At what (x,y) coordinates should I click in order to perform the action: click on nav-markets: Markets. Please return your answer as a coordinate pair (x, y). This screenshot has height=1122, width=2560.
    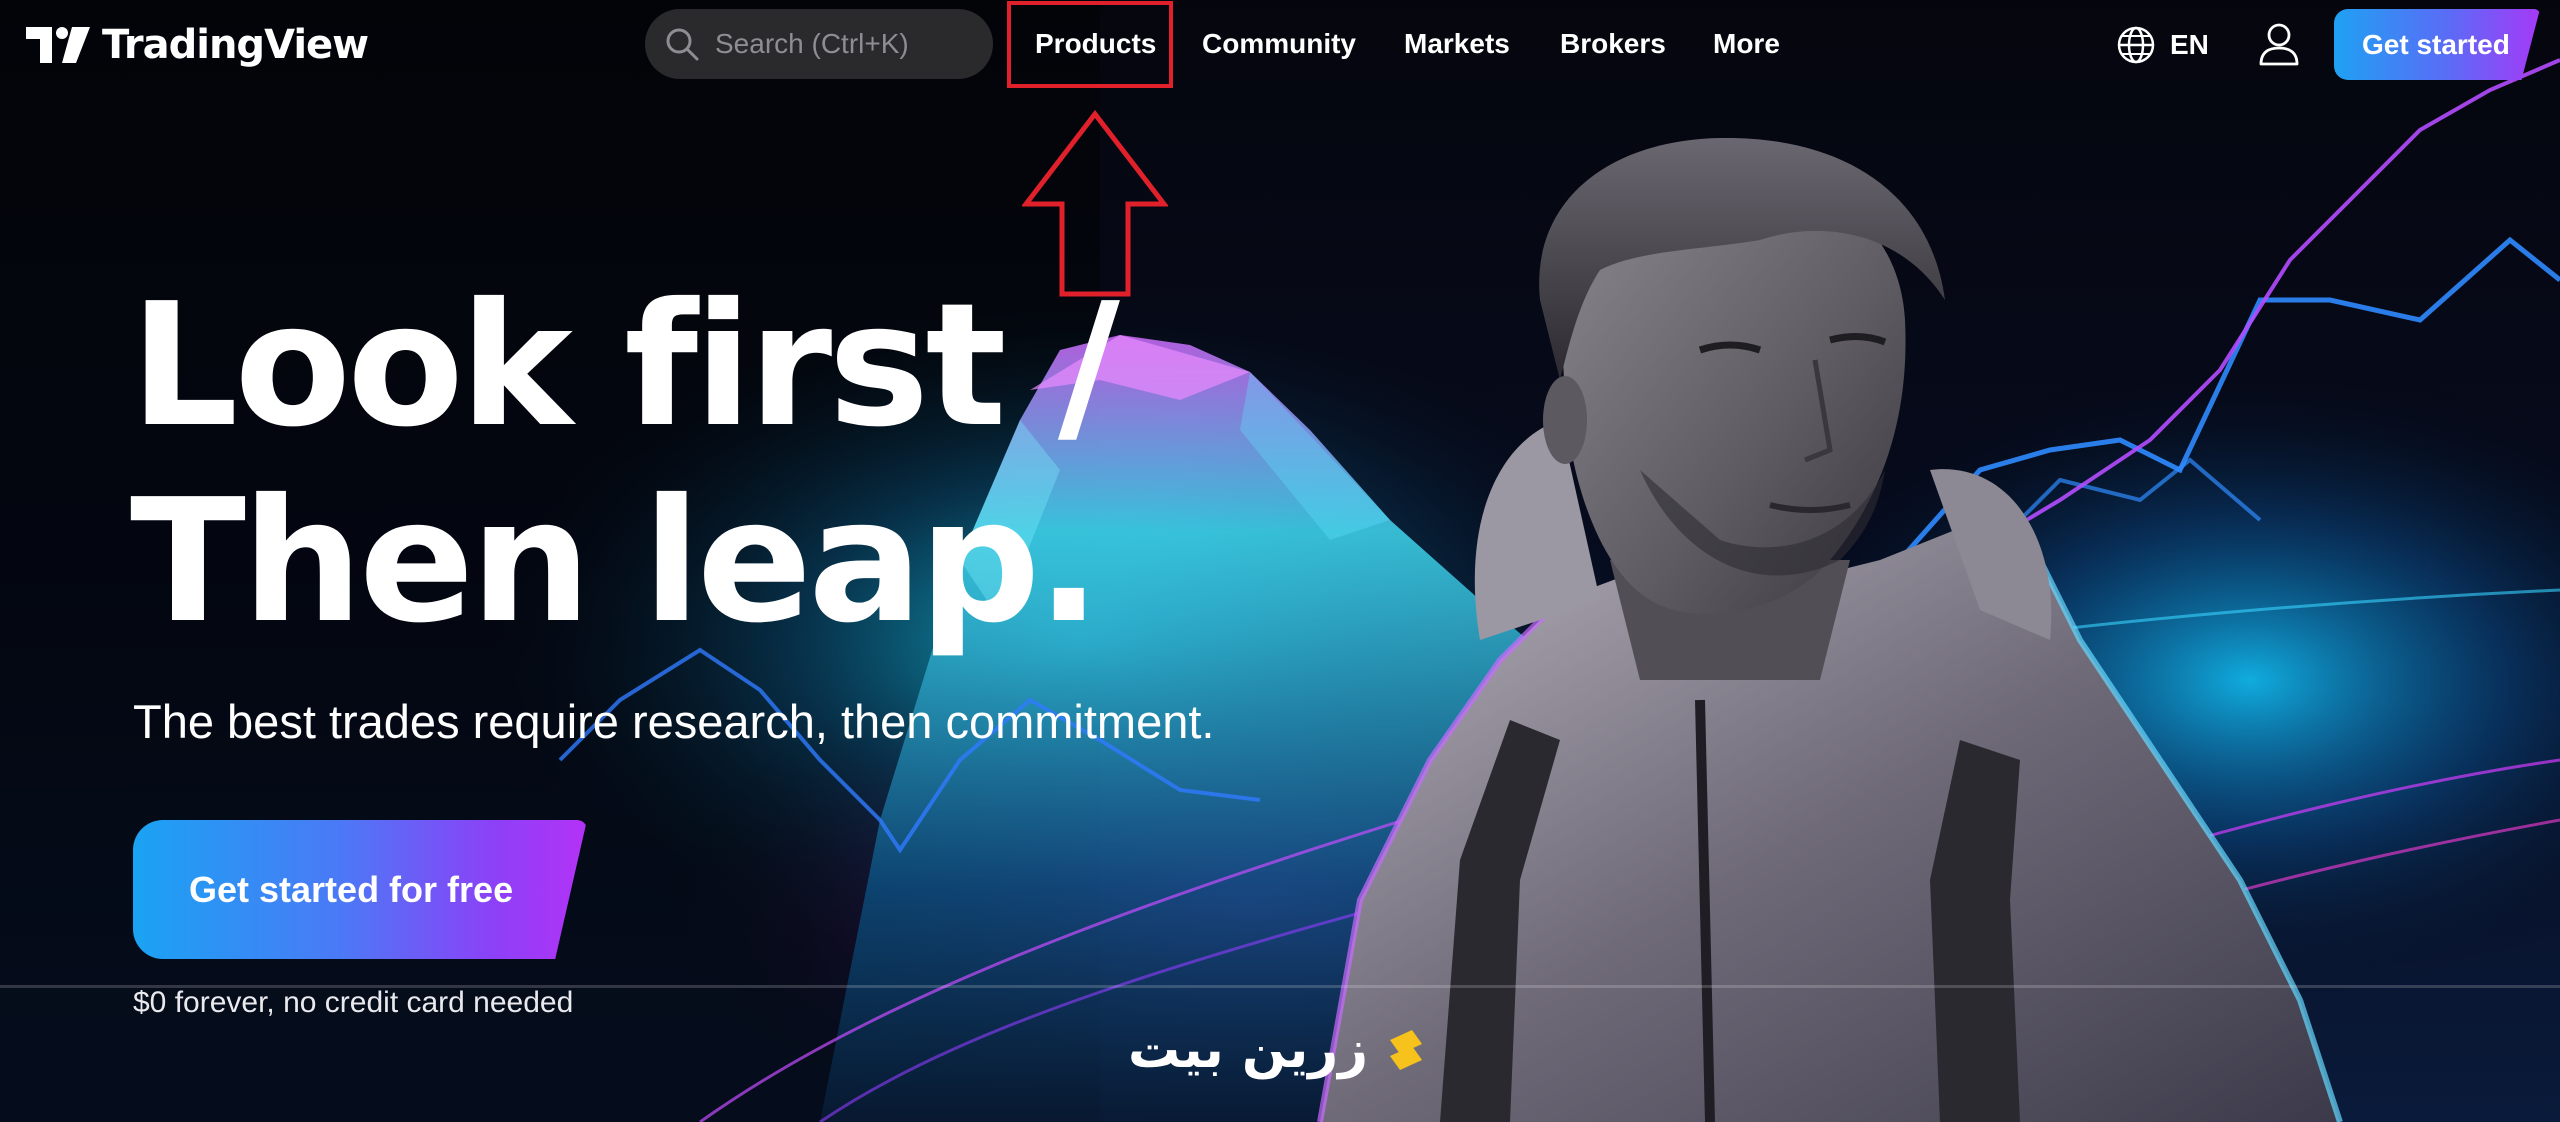
    Looking at the image, I should click on (1457, 44).